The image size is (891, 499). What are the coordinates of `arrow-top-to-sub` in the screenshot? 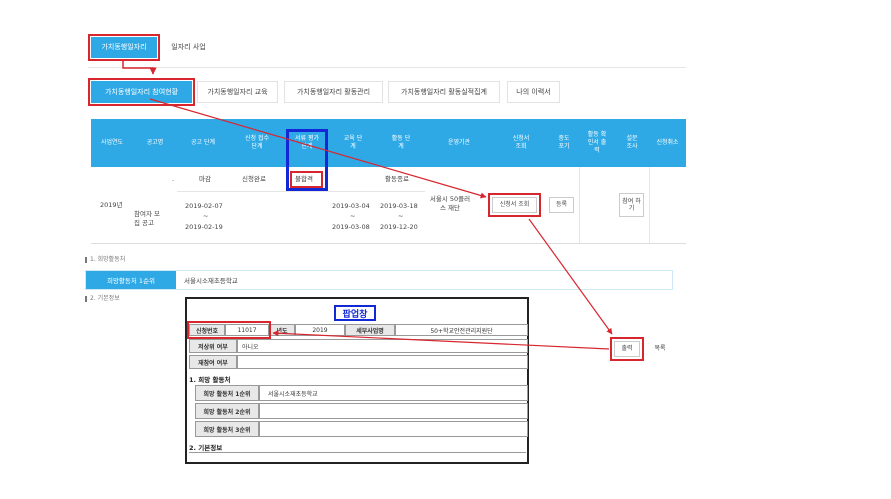 It's located at (139, 68).